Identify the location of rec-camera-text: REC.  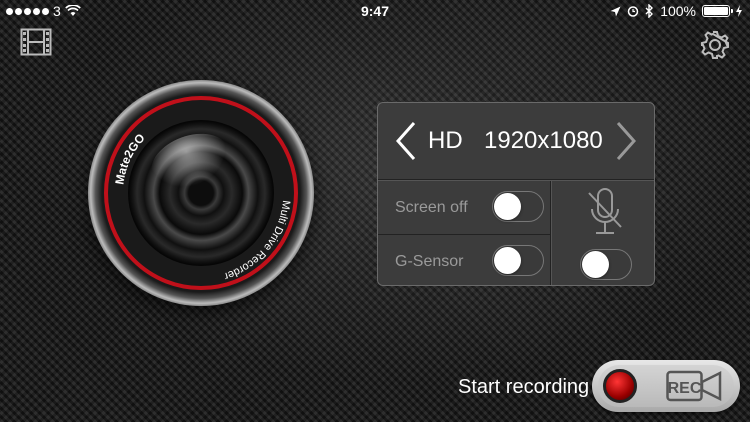
(685, 388).